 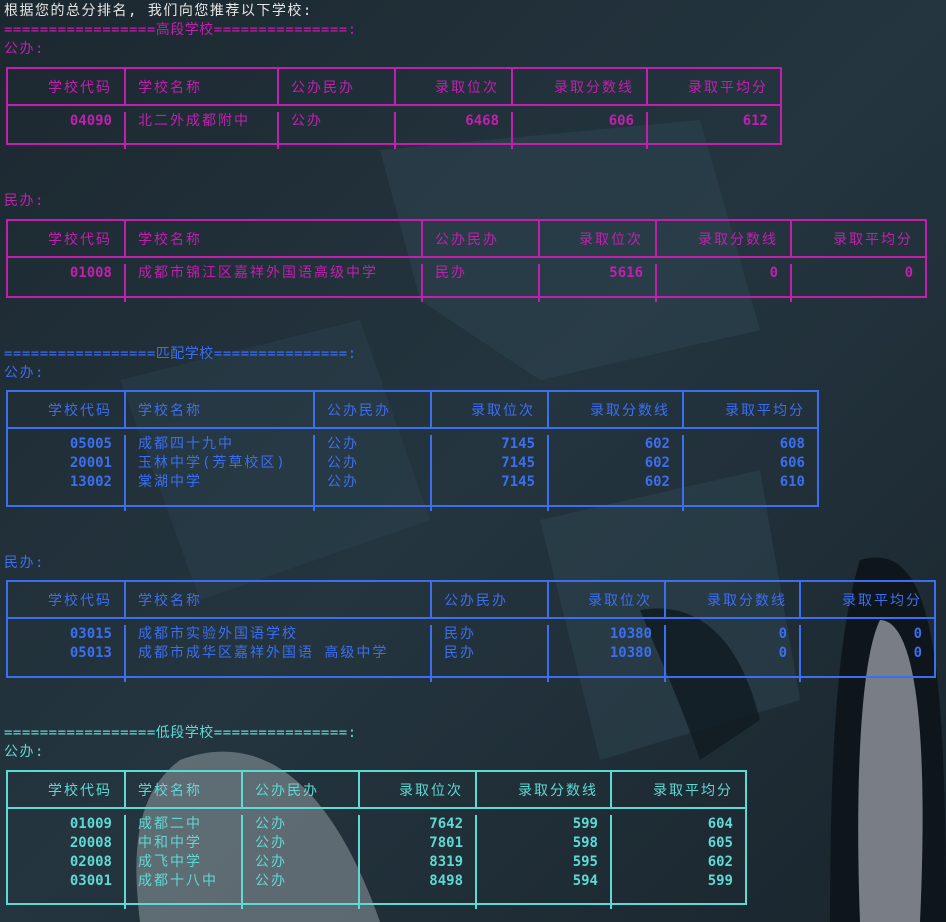 I want to click on cell-name: 成都市成华区嘉祥外国语 高级中学, so click(x=263, y=653).